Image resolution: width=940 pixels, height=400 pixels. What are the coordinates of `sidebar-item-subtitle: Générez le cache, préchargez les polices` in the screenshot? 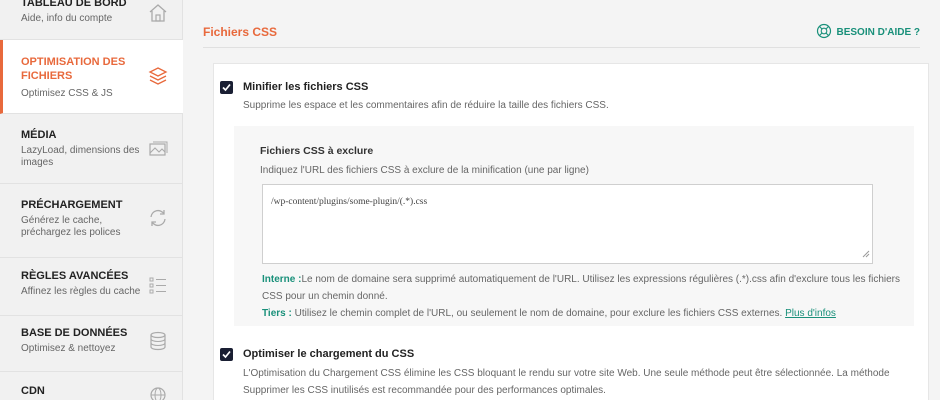 It's located at (71, 226).